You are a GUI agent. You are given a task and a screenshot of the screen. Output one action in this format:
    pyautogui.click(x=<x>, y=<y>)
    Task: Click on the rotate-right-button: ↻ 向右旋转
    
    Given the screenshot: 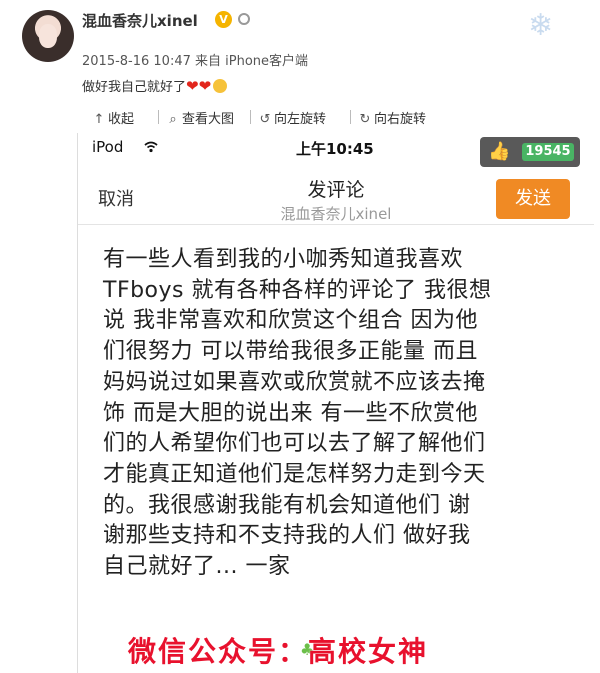 What is the action you would take?
    pyautogui.click(x=392, y=117)
    